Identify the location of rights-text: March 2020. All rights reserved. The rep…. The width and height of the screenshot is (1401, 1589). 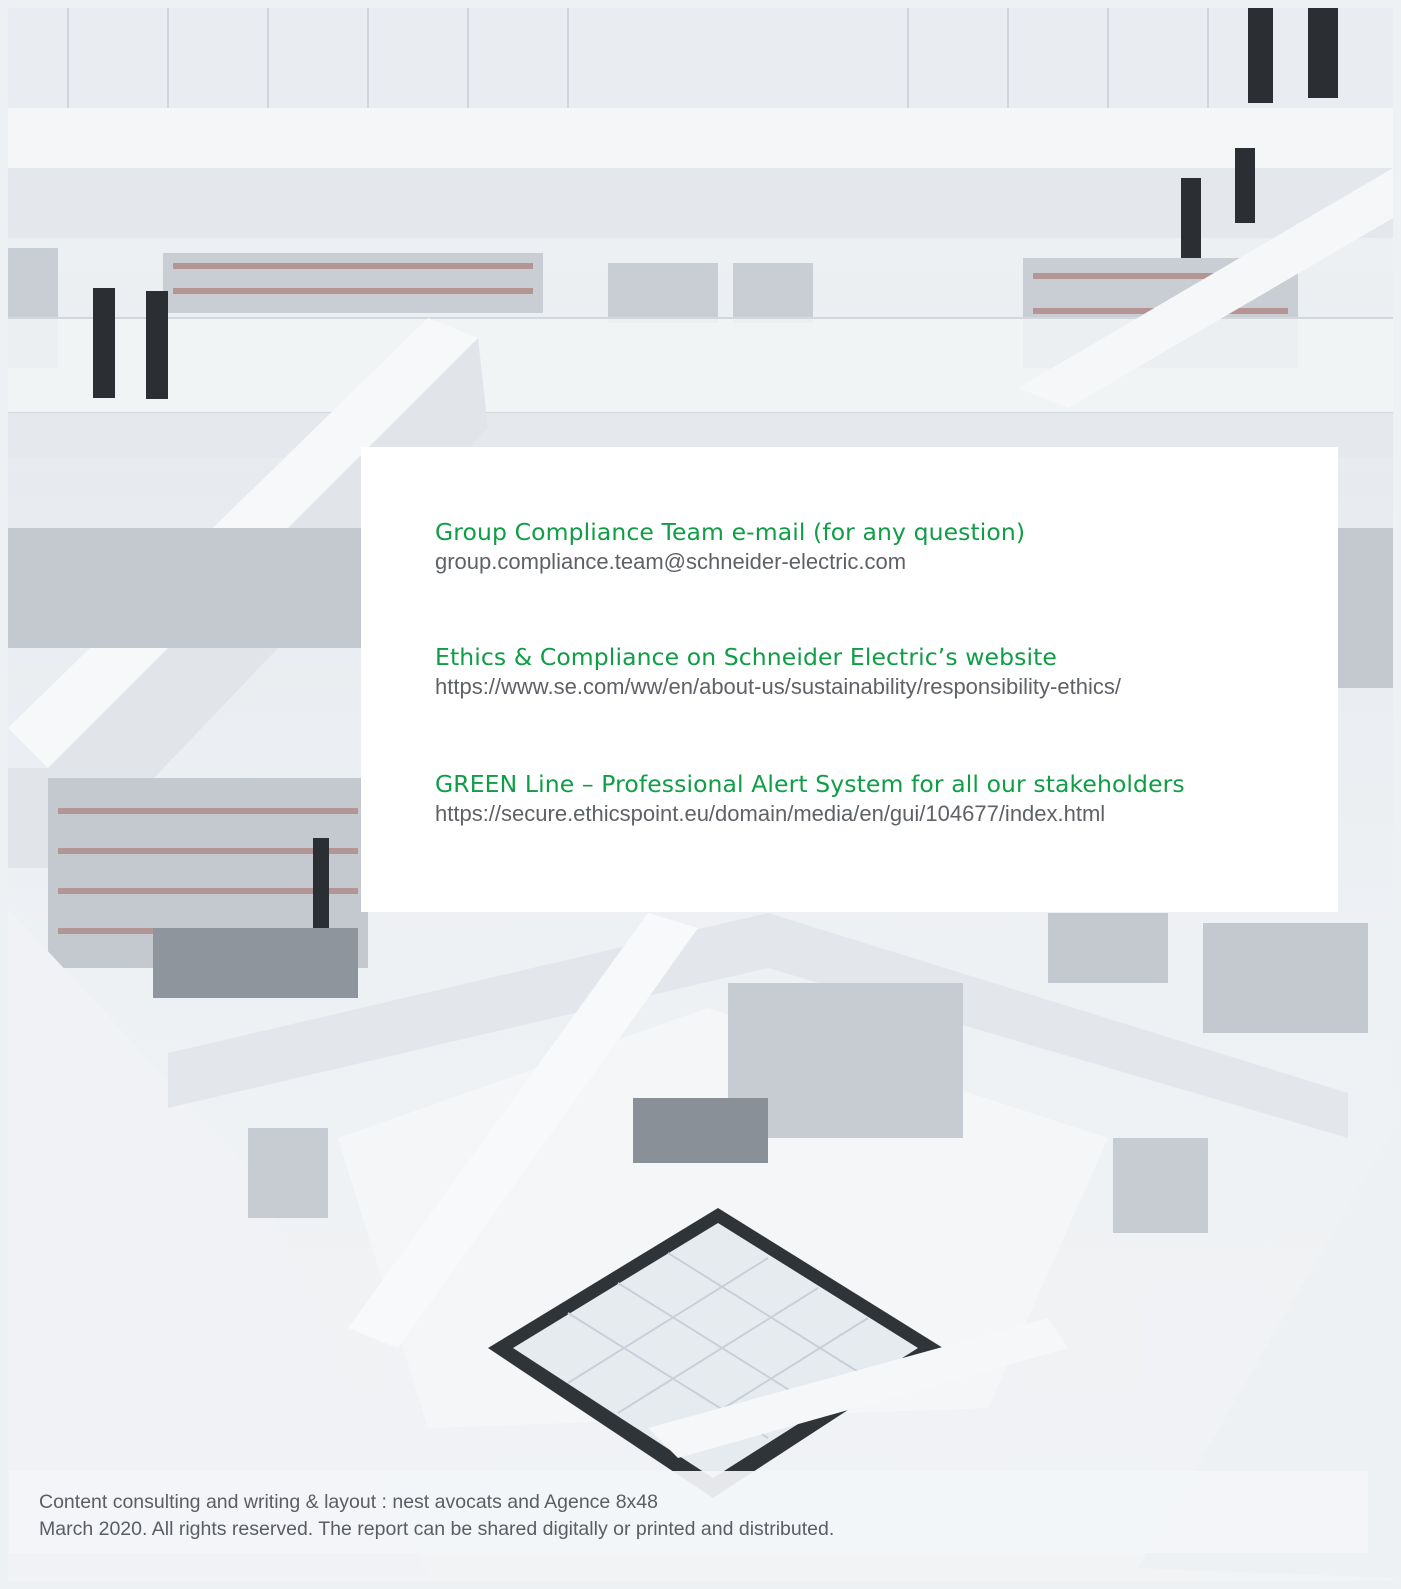
(437, 1529).